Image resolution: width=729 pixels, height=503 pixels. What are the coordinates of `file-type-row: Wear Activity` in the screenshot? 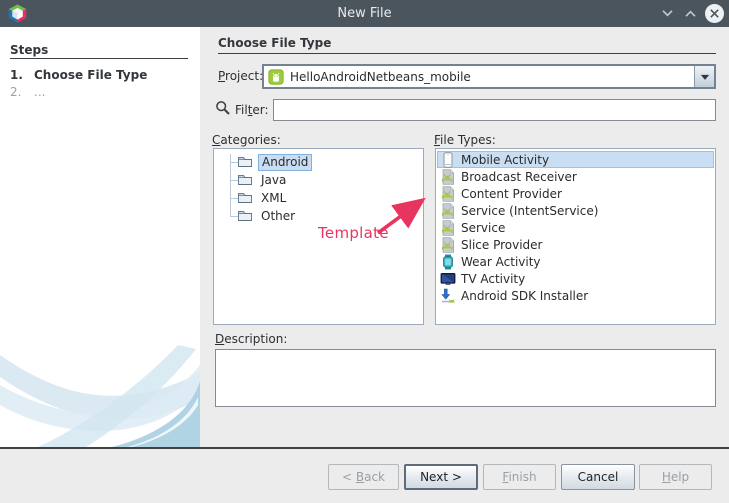 It's located at (575, 261).